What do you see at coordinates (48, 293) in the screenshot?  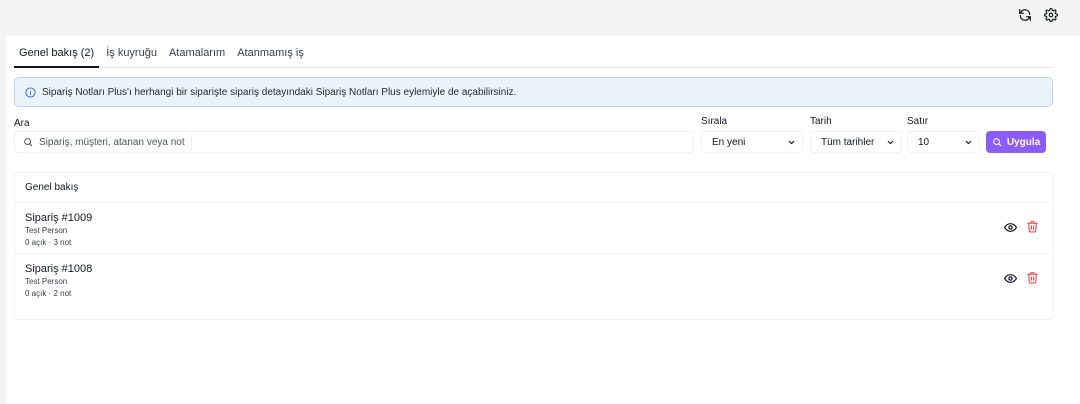 I see `order-meta: 0 açık · 2 not` at bounding box center [48, 293].